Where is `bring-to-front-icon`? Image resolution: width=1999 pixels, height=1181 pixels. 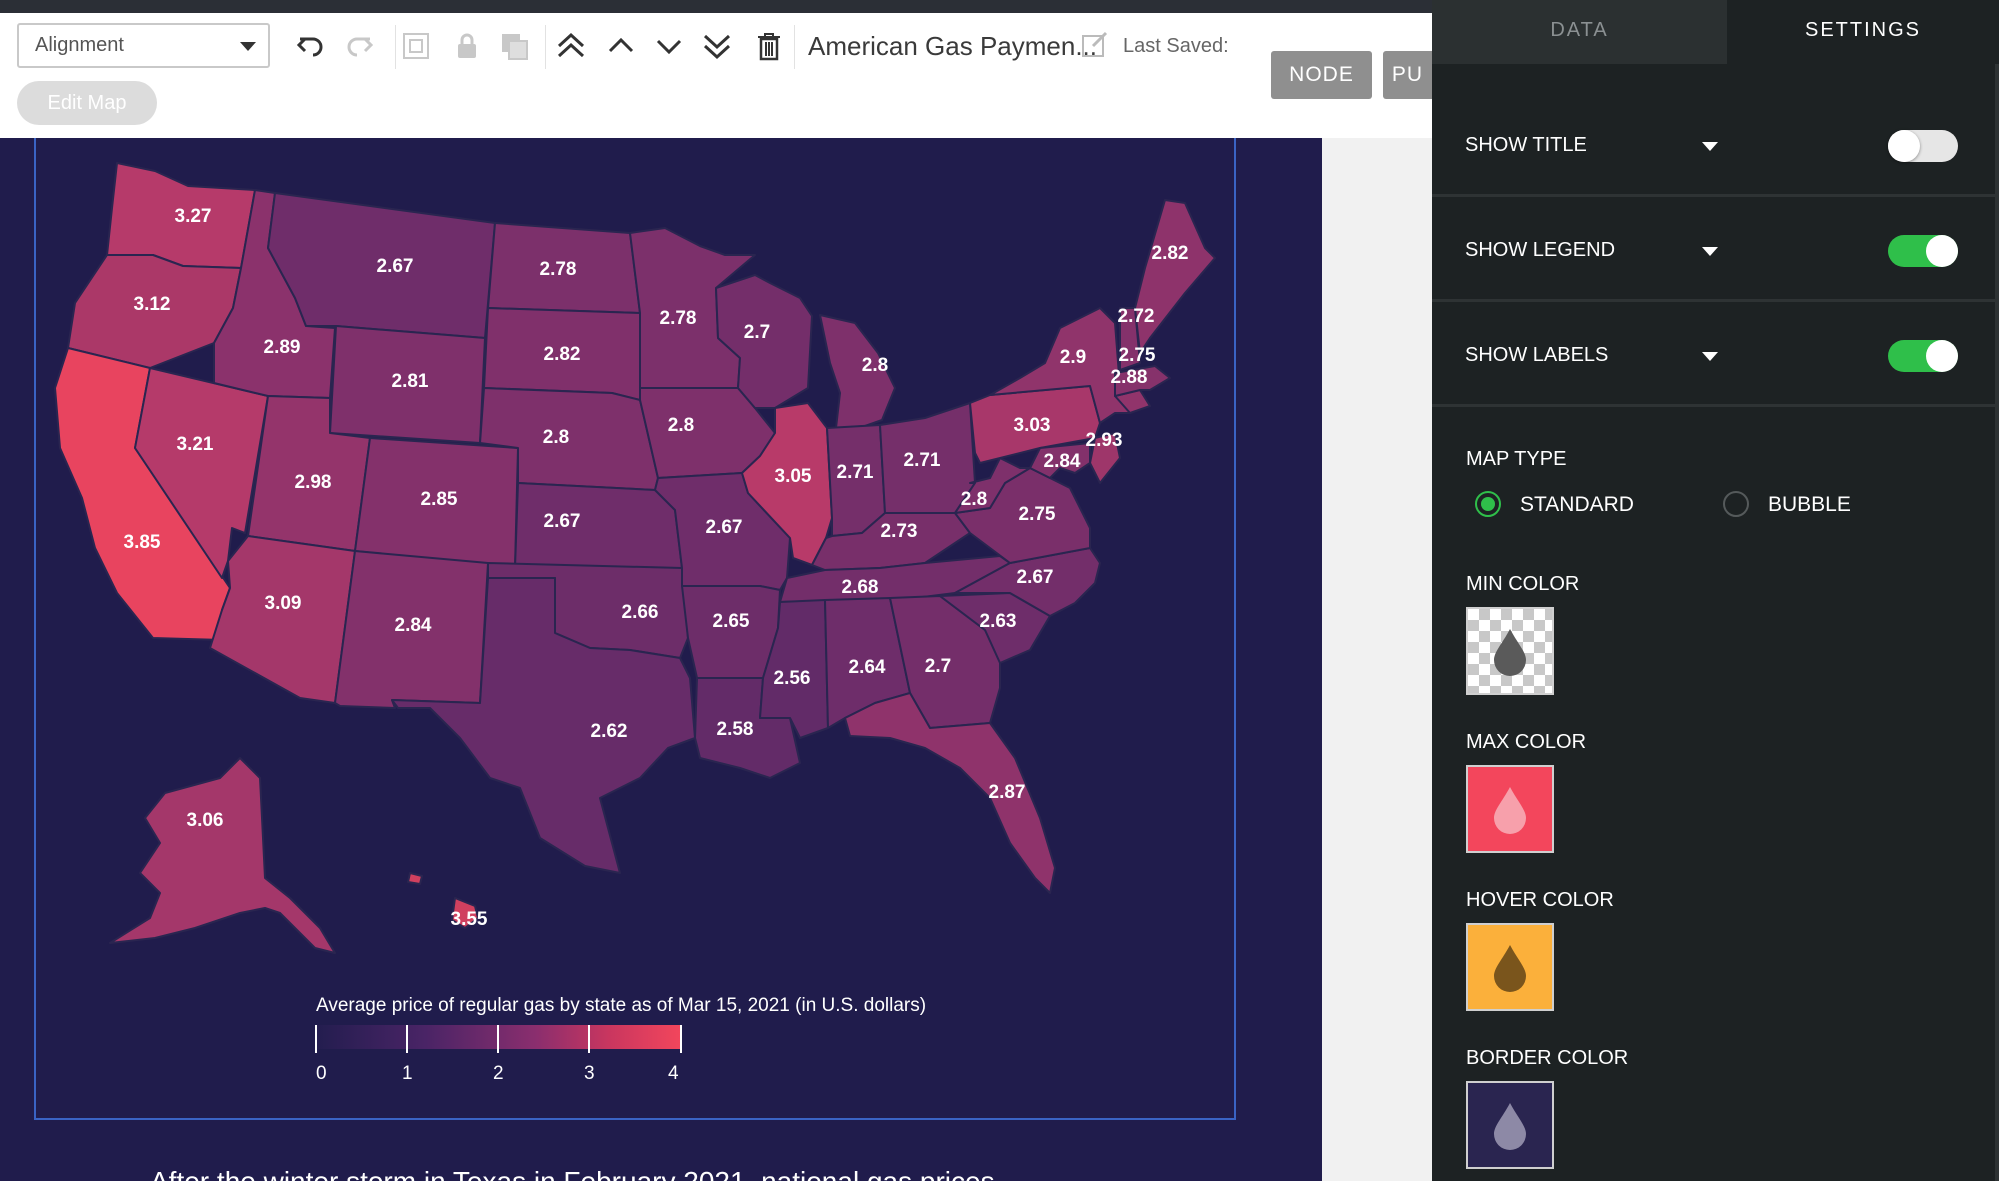 bring-to-front-icon is located at coordinates (571, 46).